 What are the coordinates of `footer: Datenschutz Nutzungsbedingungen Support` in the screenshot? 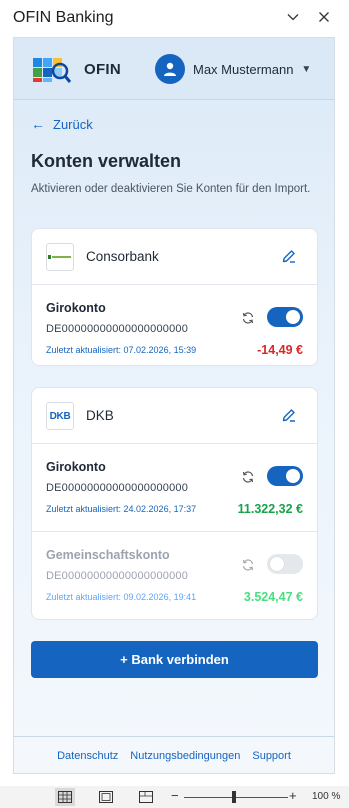 It's located at (174, 754).